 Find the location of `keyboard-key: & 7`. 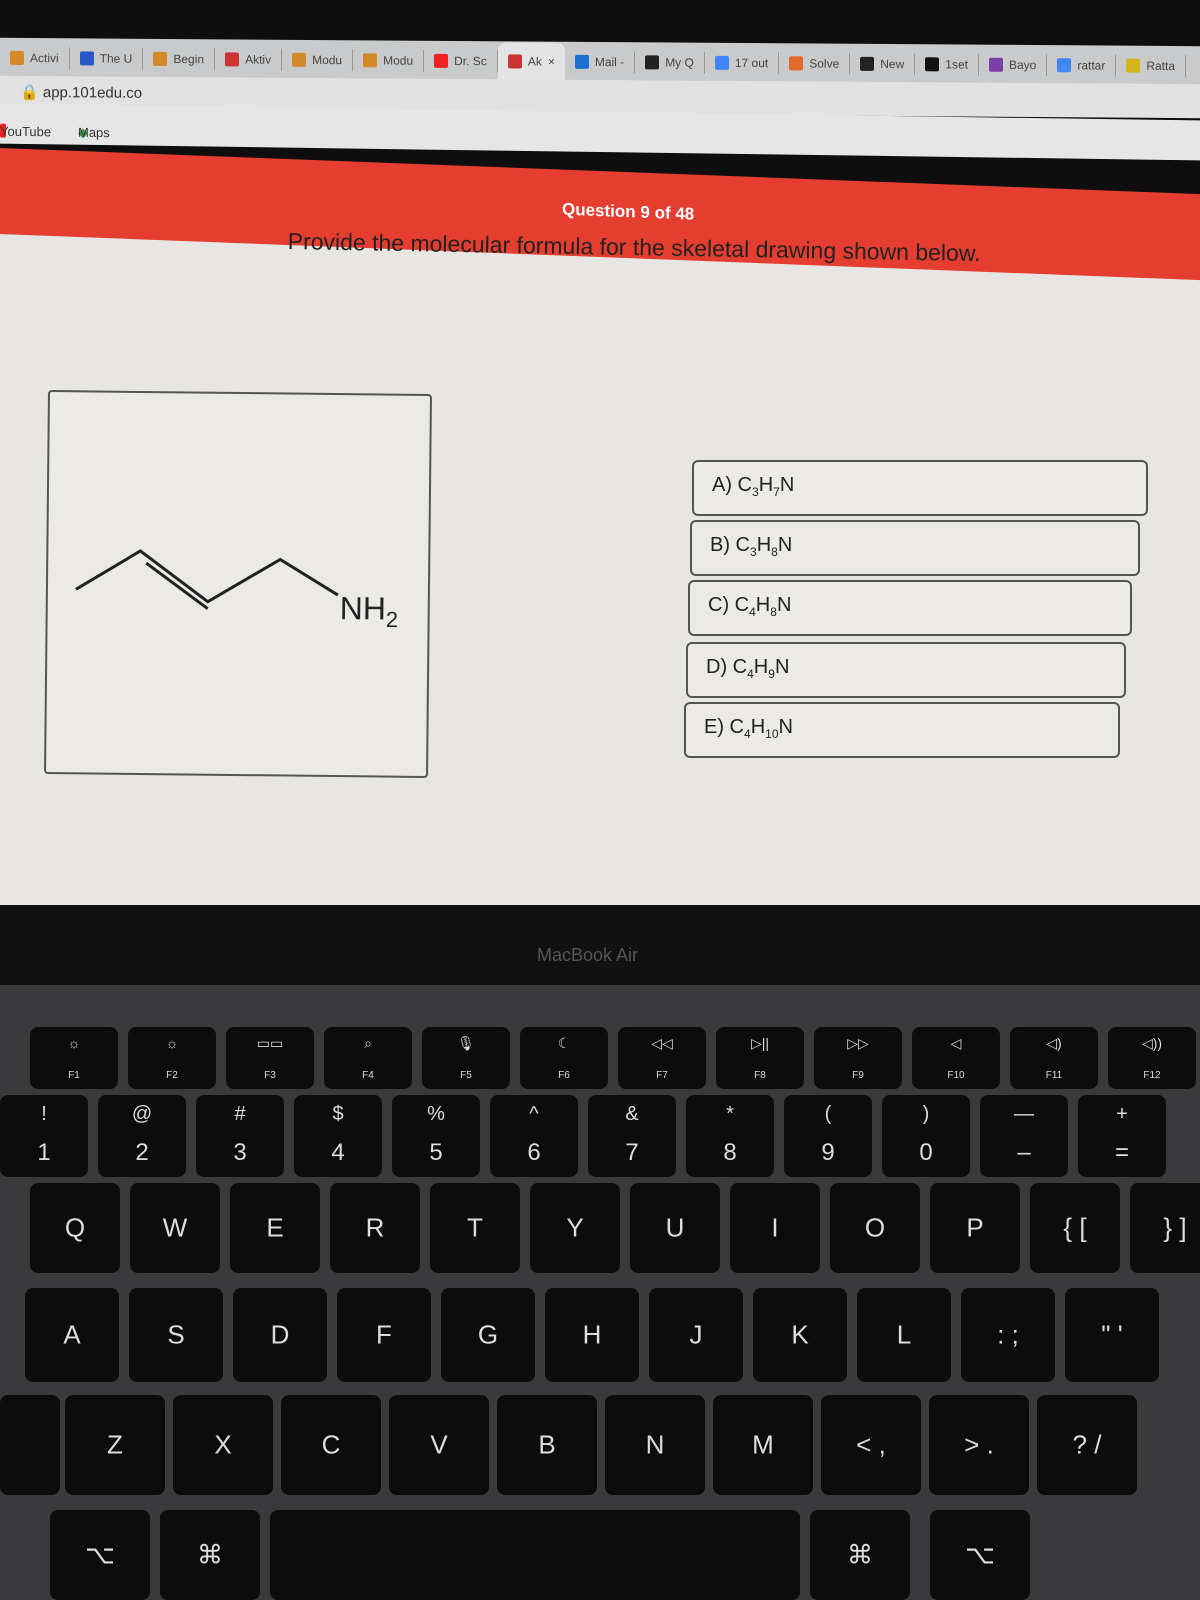

keyboard-key: & 7 is located at coordinates (632, 1136).